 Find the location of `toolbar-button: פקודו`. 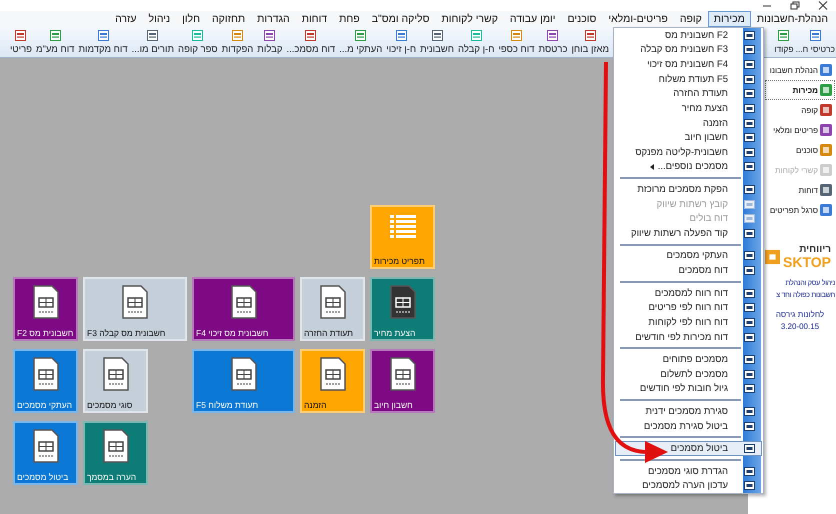

toolbar-button: פקודו is located at coordinates (784, 42).